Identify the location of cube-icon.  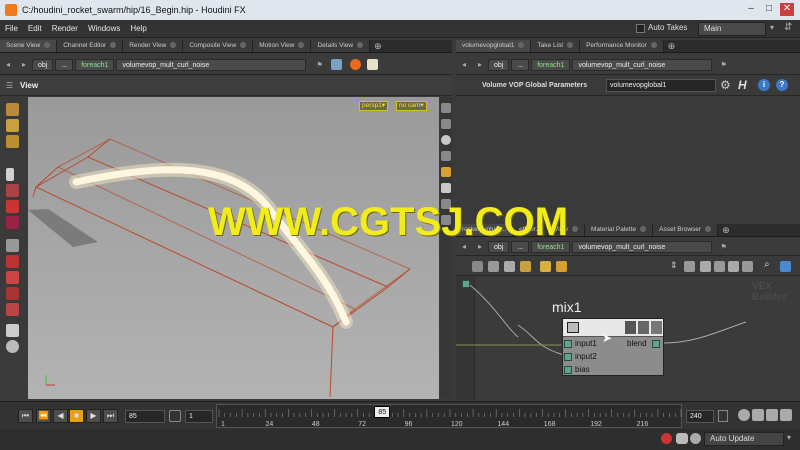
(336, 64).